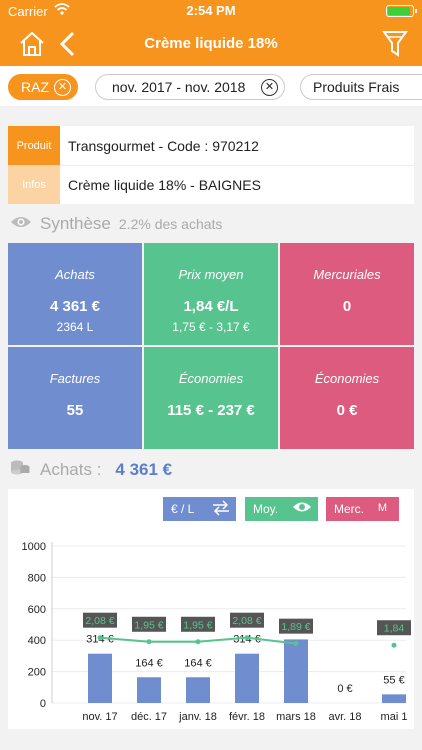  Describe the element at coordinates (197, 717) in the screenshot. I see `x-tick-label: janv. 18` at that location.